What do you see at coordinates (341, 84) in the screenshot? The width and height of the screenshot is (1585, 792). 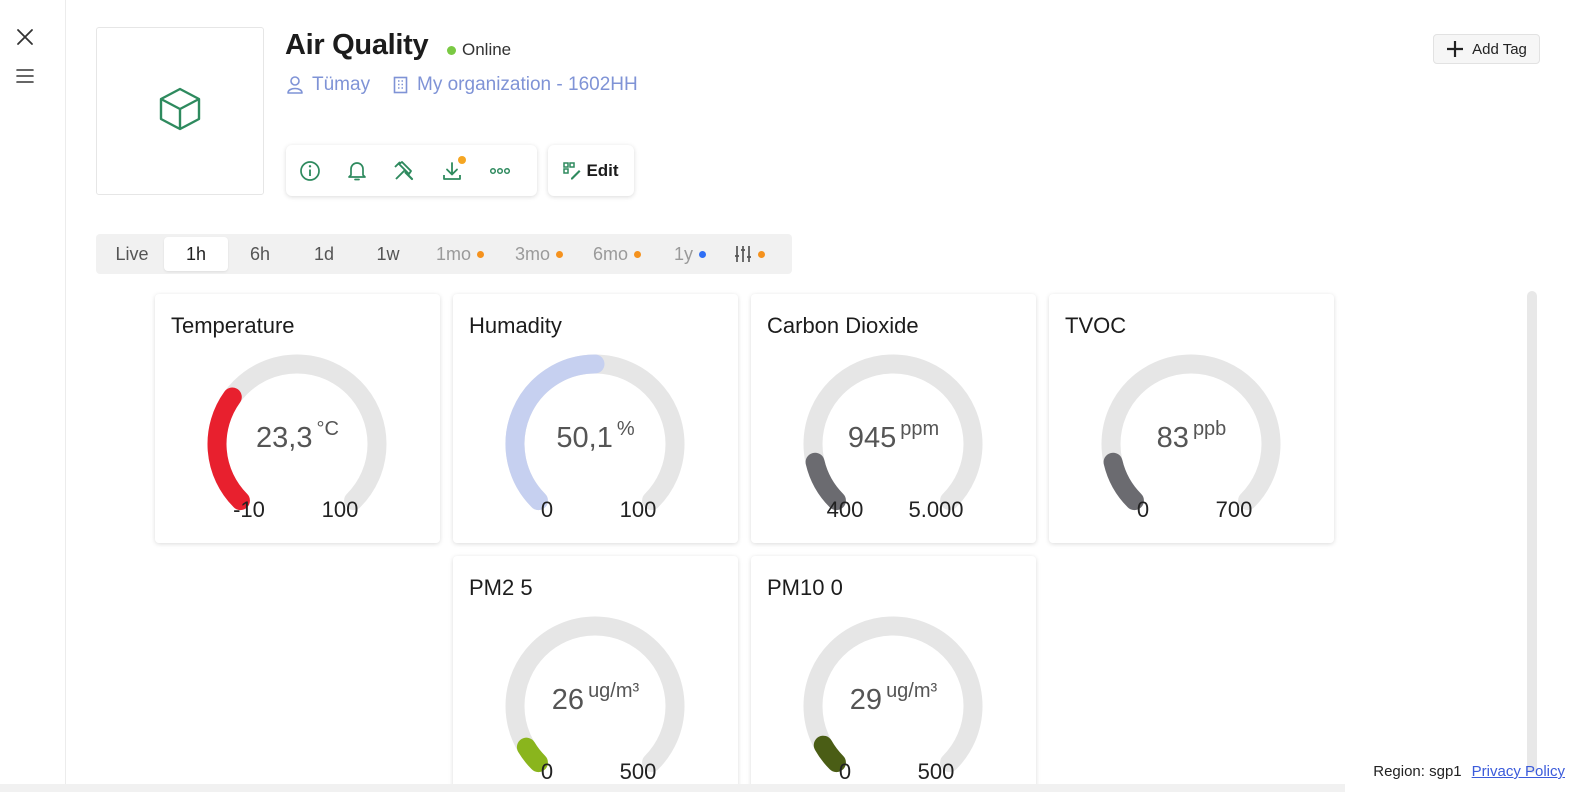 I see `owner-name: Tümay` at bounding box center [341, 84].